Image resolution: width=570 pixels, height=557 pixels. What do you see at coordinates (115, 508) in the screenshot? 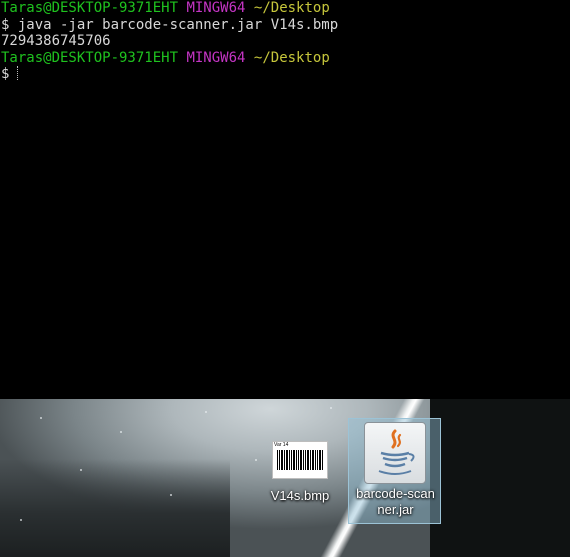
I see `wallpaper-shadow` at bounding box center [115, 508].